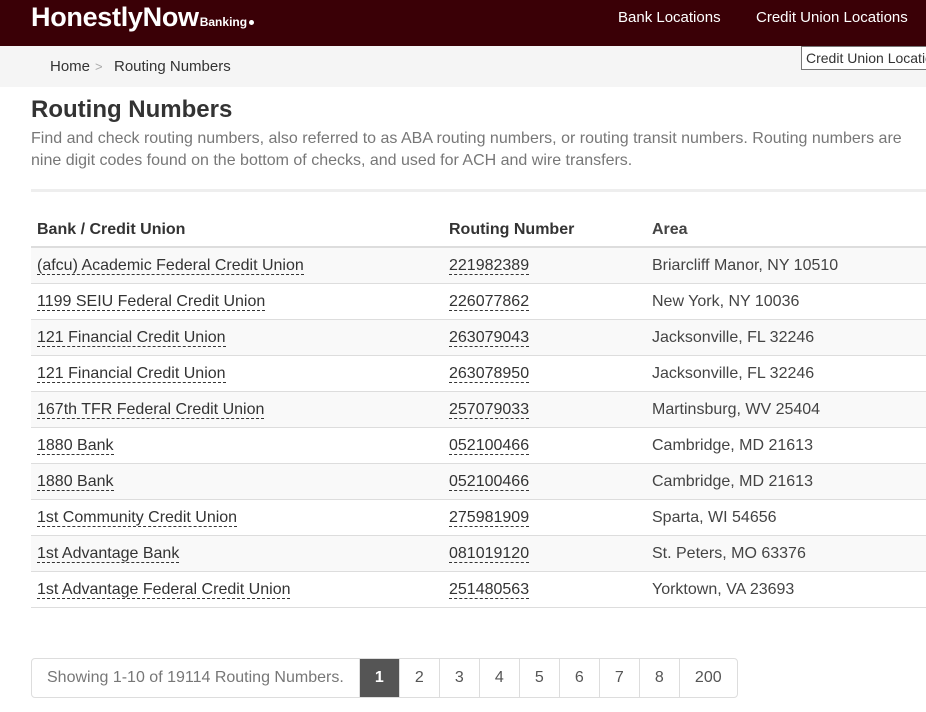 The width and height of the screenshot is (926, 712). I want to click on page-button-last: 200, so click(708, 678).